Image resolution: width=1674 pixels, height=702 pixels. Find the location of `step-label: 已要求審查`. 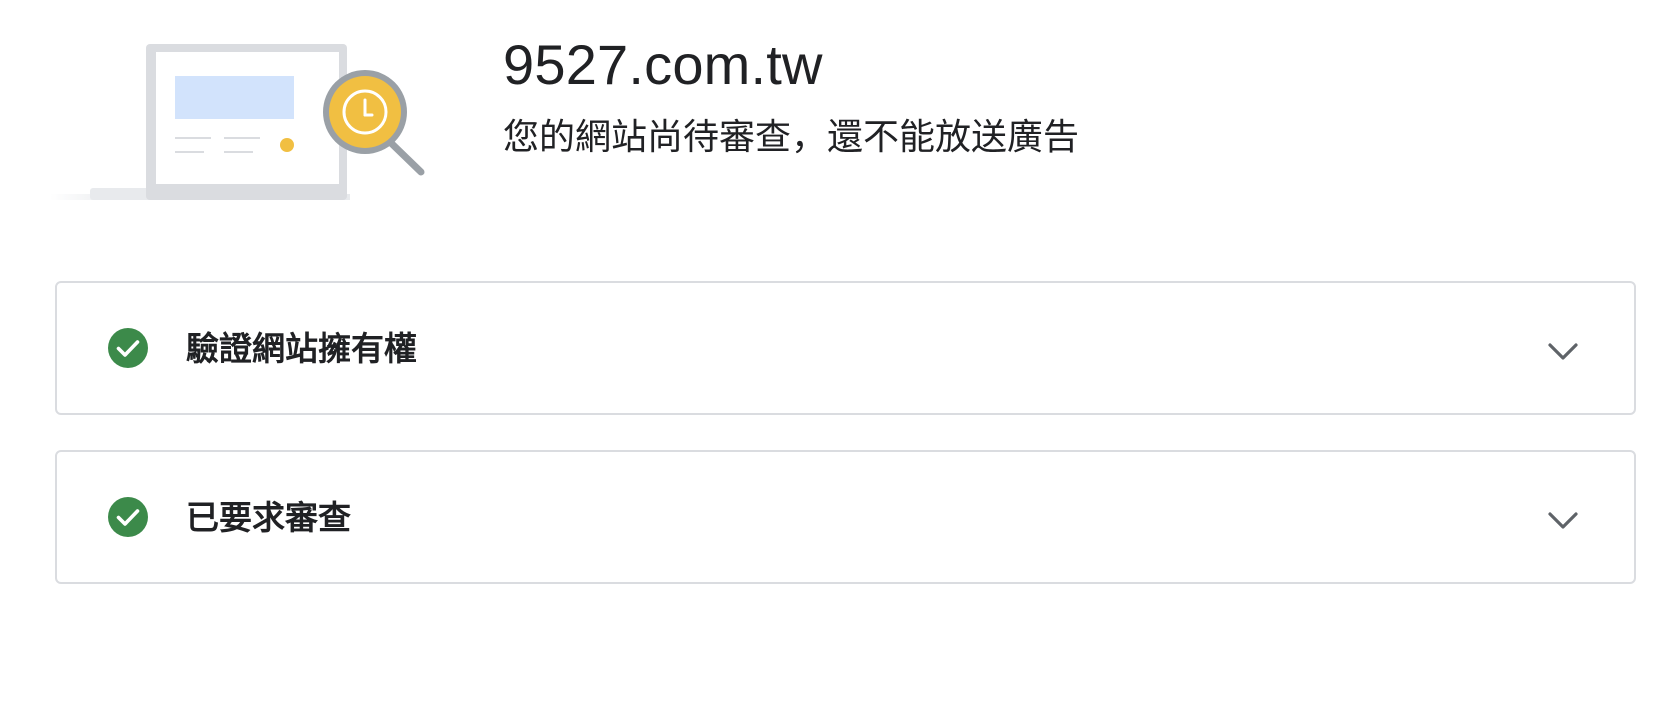

step-label: 已要求審查 is located at coordinates (268, 517).